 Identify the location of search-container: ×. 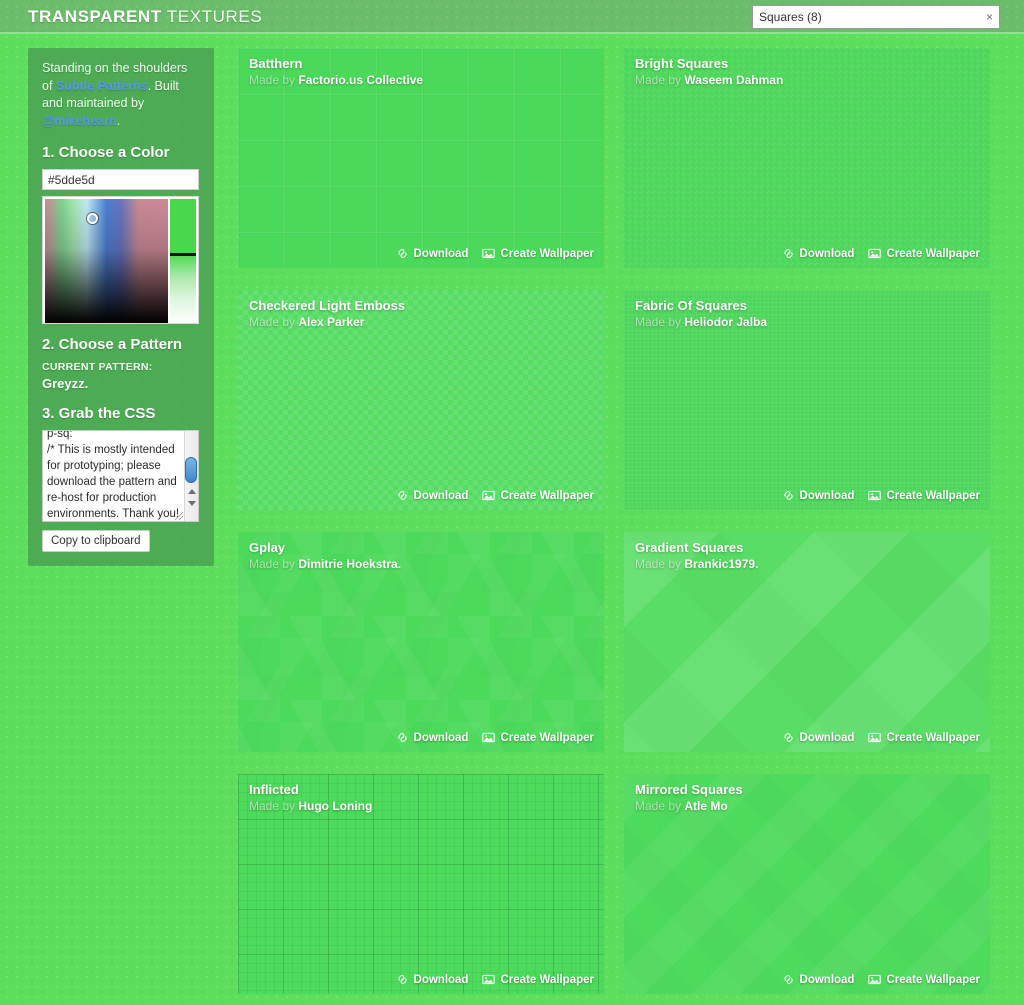
(876, 17).